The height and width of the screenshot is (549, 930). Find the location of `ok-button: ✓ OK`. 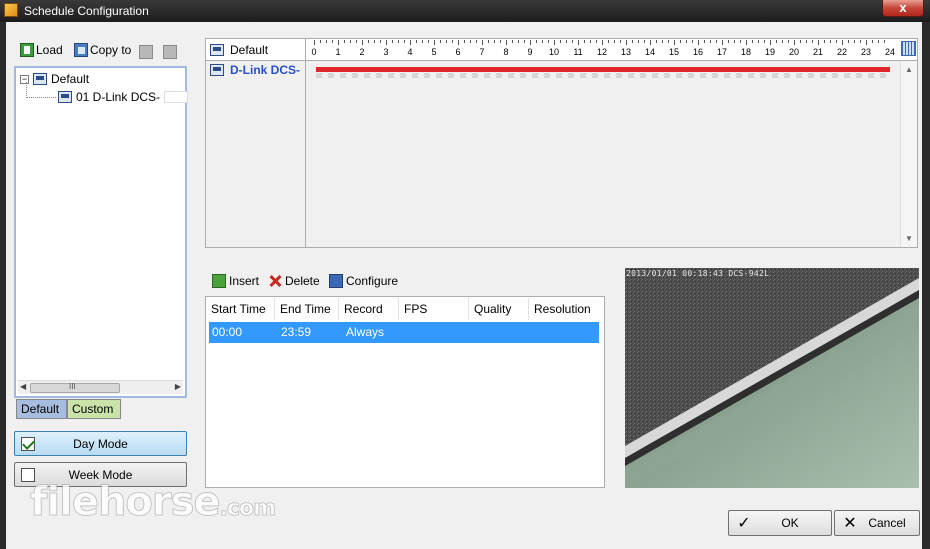

ok-button: ✓ OK is located at coordinates (780, 523).